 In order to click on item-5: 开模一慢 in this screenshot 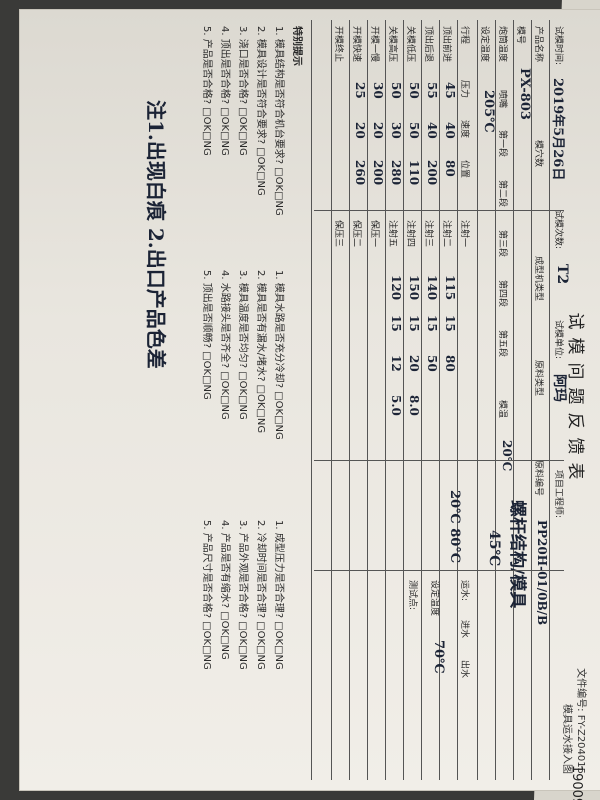, I will do `click(374, 44)`.